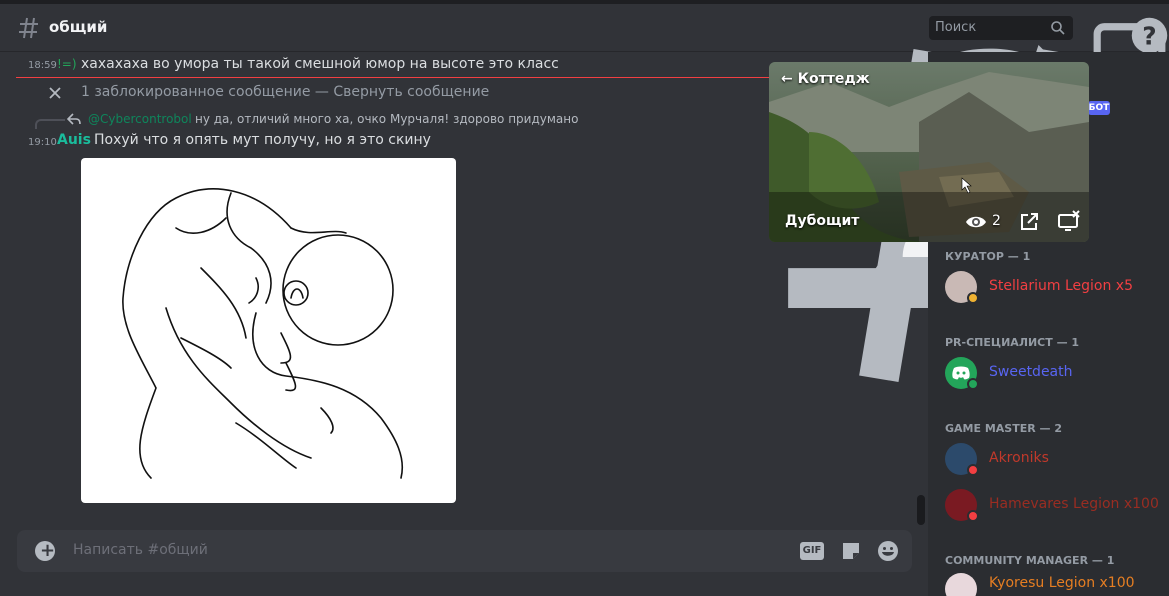 The width and height of the screenshot is (1169, 596). What do you see at coordinates (67, 64) in the screenshot?
I see `message-prefix: !=)` at bounding box center [67, 64].